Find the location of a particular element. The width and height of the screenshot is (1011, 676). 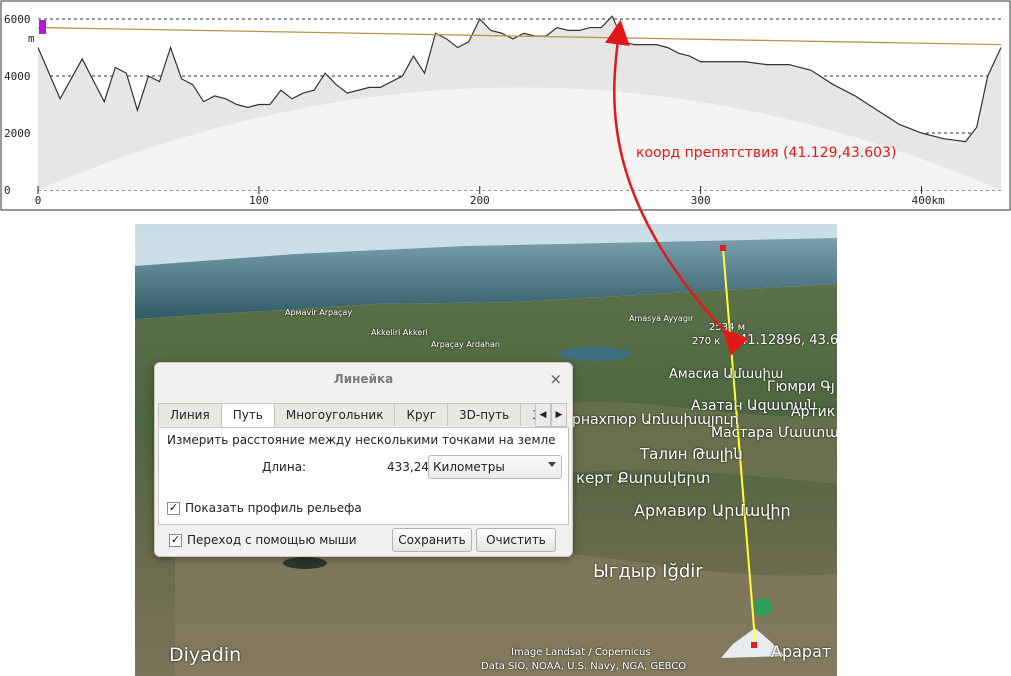

place-gyumri: Гюмри Գյ is located at coordinates (801, 387).